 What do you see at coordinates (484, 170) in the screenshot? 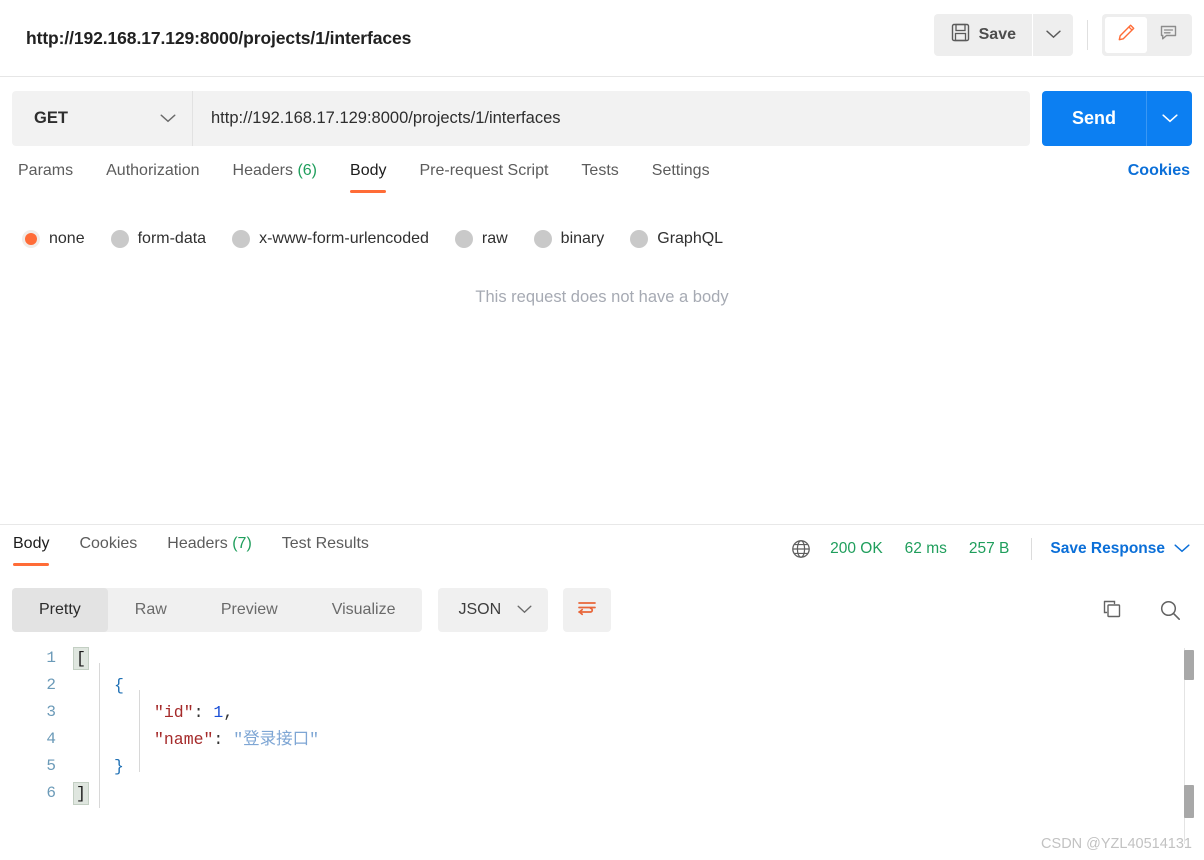
I see `tab-label: Pre-request Script` at bounding box center [484, 170].